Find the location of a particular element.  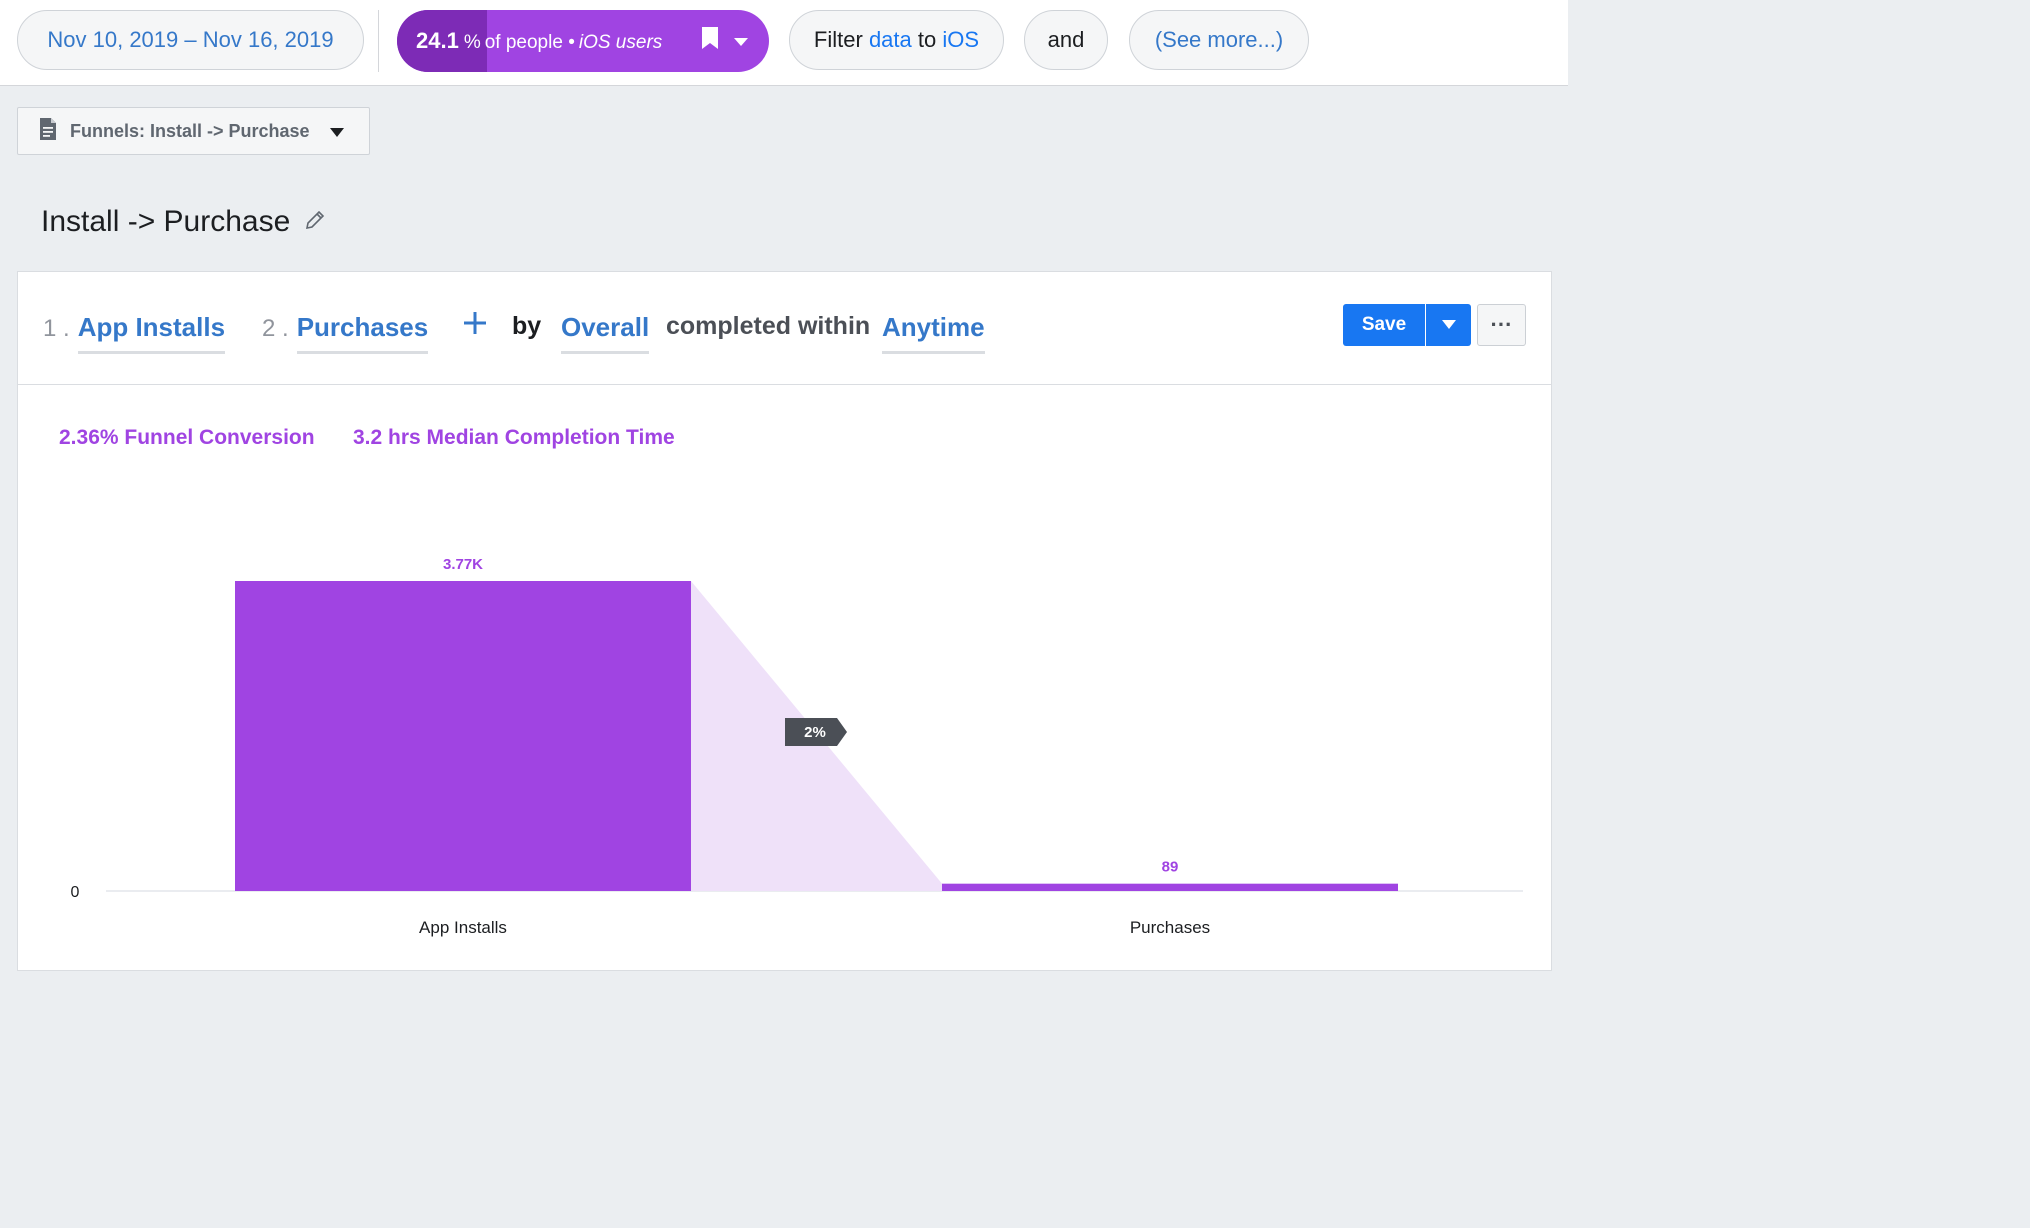

see-more-button: (See more...) is located at coordinates (1219, 40).